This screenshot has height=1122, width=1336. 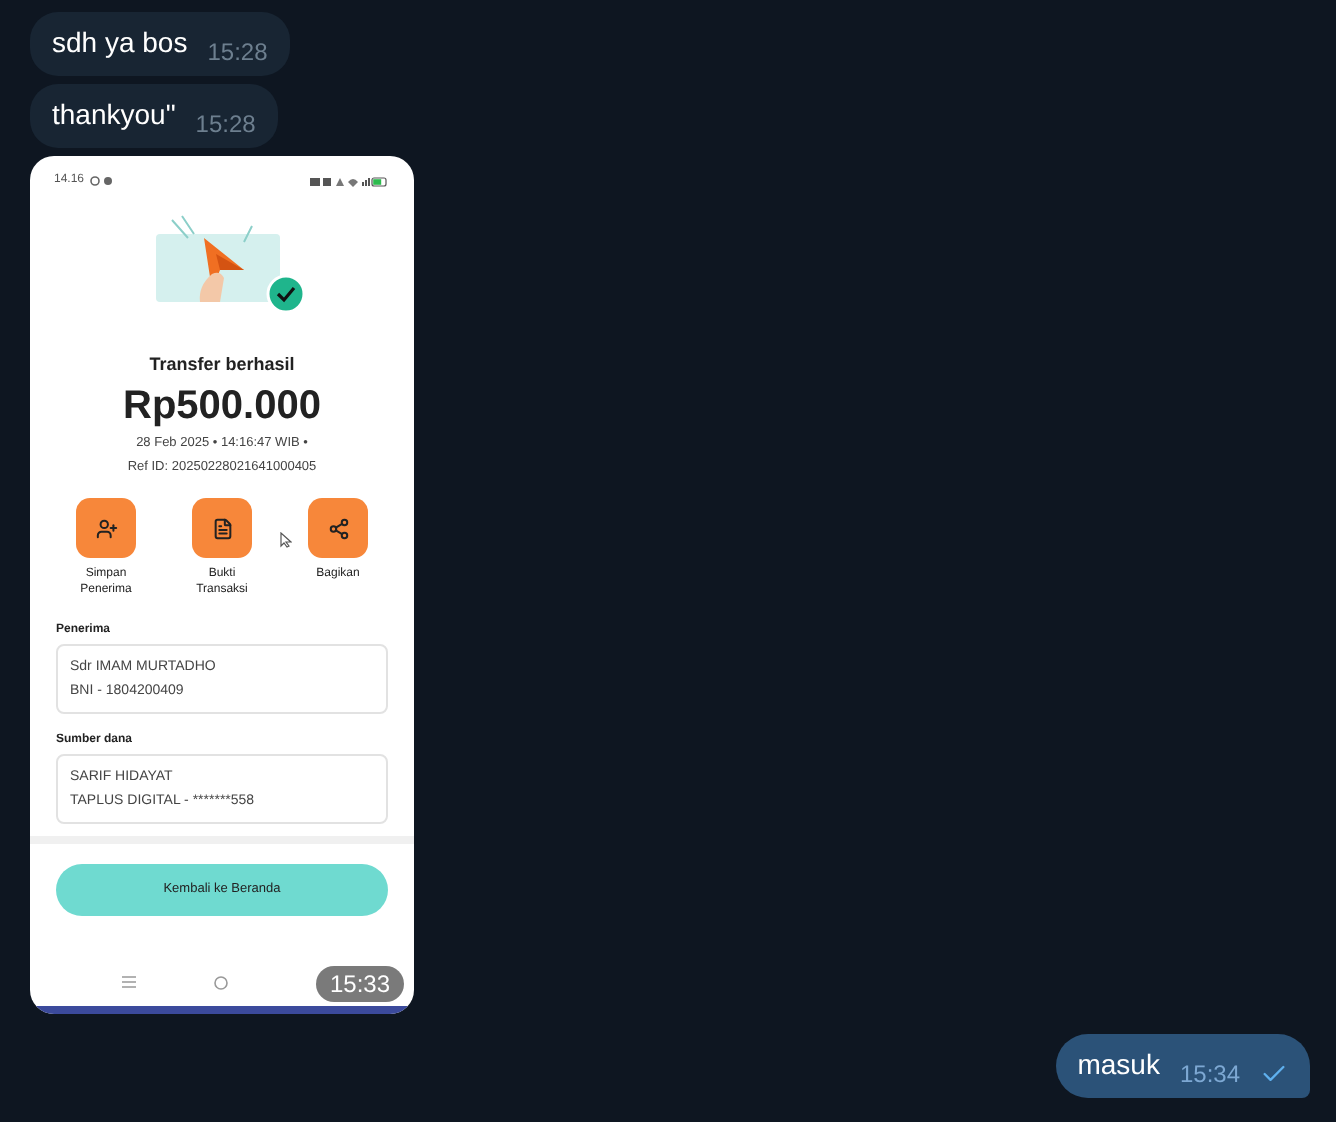 I want to click on message-text: thankyou", so click(x=114, y=115).